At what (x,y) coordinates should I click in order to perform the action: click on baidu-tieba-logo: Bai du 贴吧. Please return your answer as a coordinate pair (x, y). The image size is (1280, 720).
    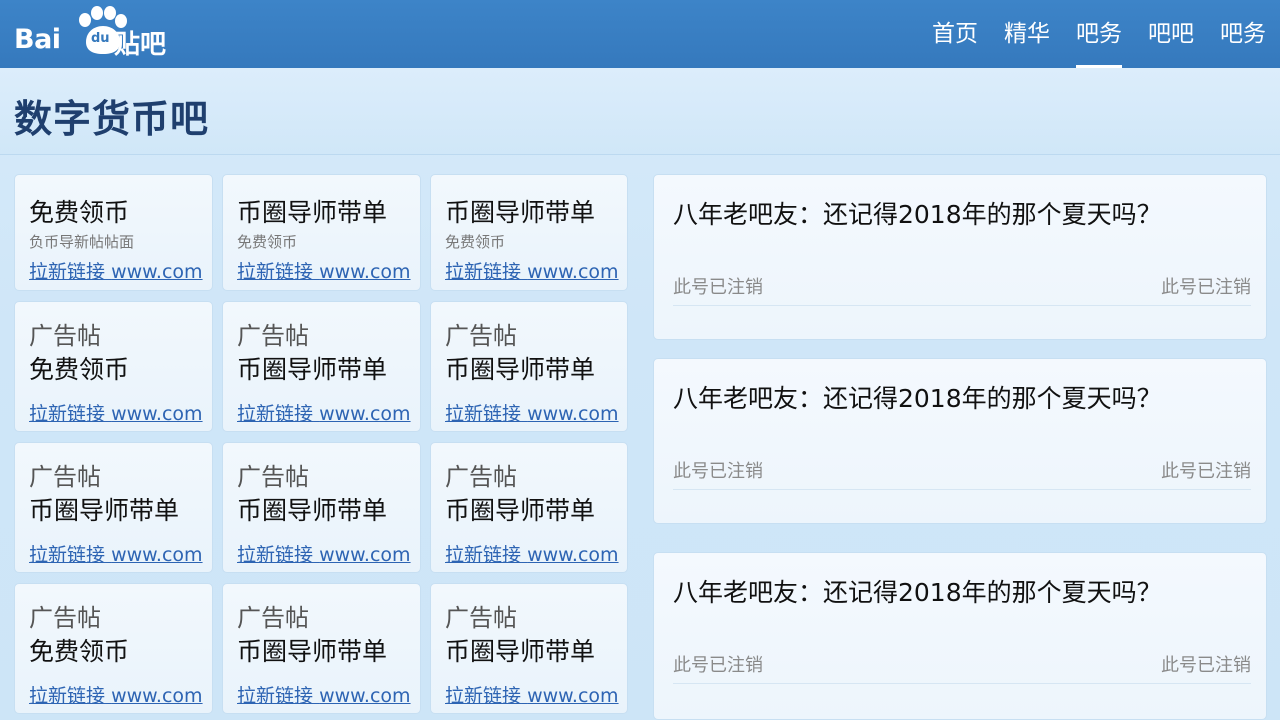
    Looking at the image, I should click on (99, 34).